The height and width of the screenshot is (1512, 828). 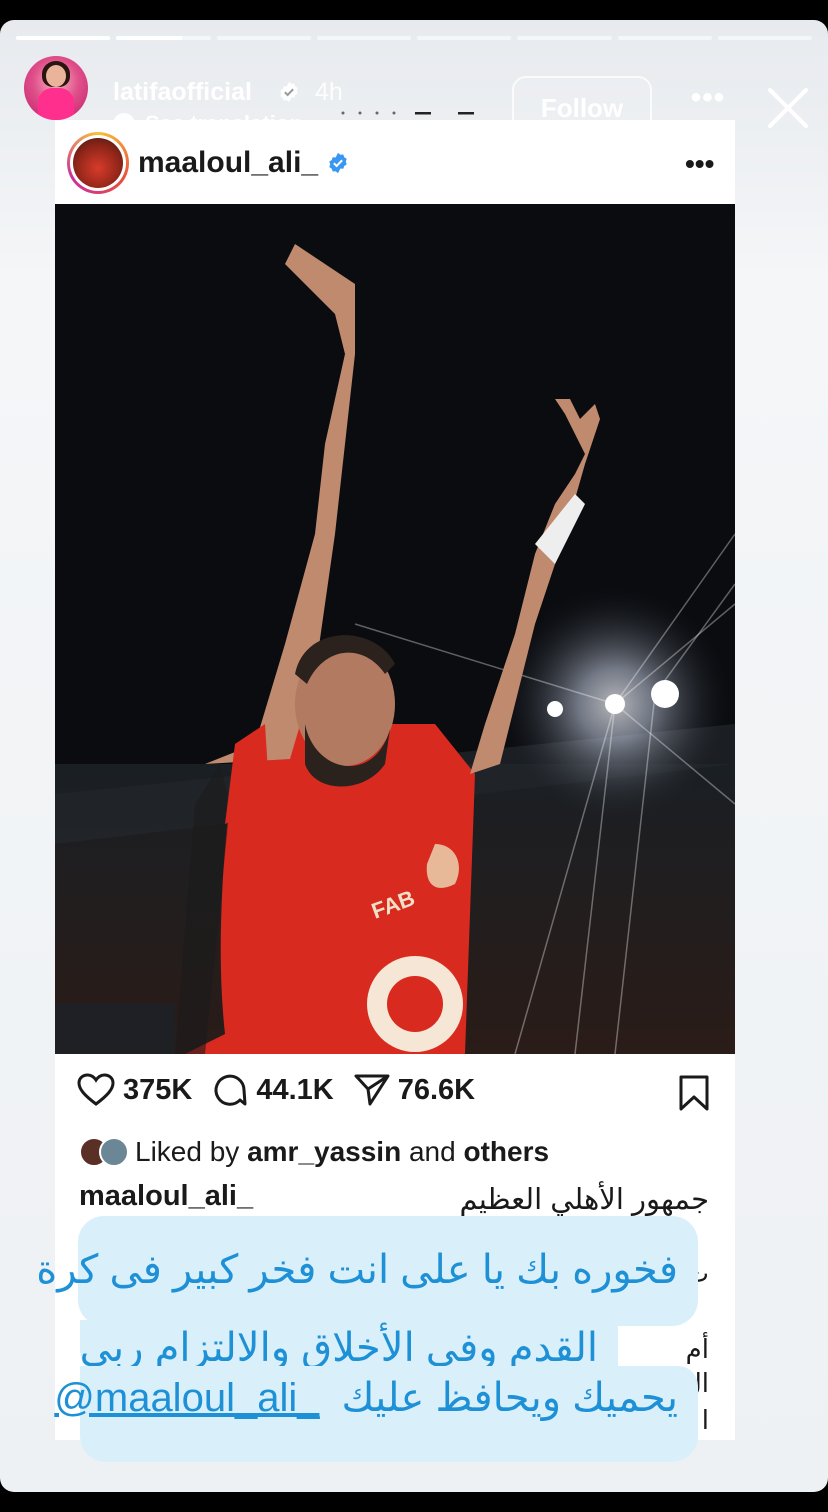 I want to click on caption-fragment: ا, so click(x=705, y=1420).